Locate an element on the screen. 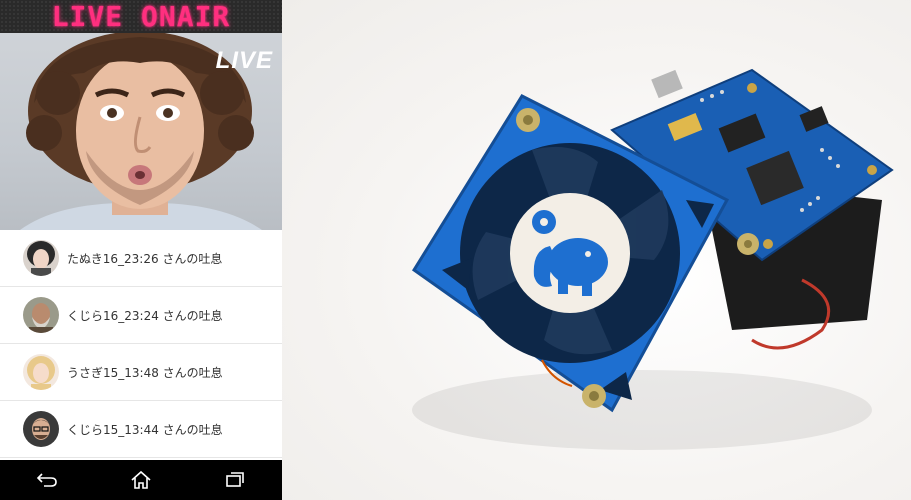 This screenshot has height=500, width=911. list-item: くじら15_13:44 さんの吐息 is located at coordinates (141, 429).